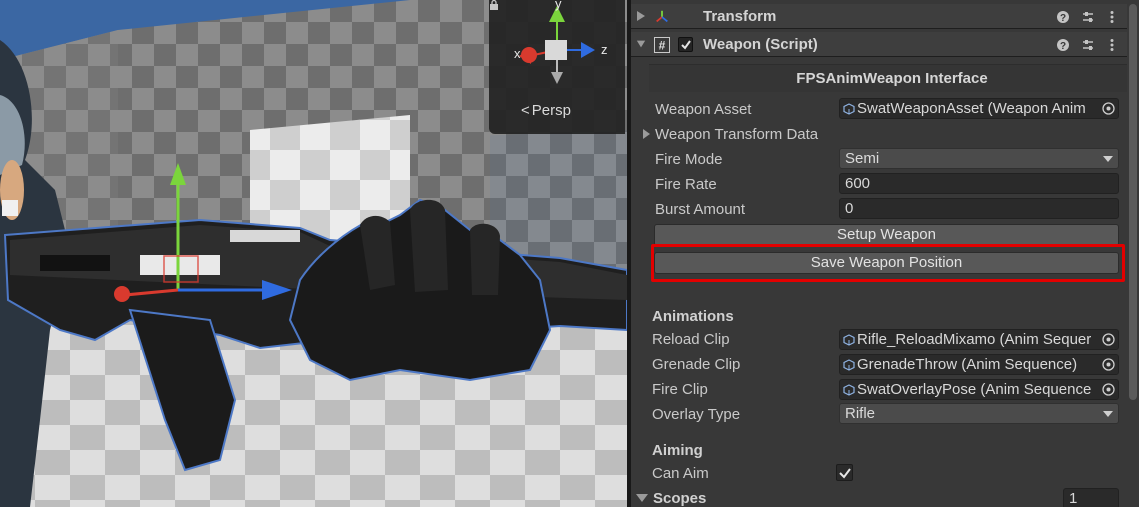 Image resolution: width=1139 pixels, height=507 pixels. I want to click on grenade-clip-field: GrenadeThrow (Anim Sequence), so click(979, 364).